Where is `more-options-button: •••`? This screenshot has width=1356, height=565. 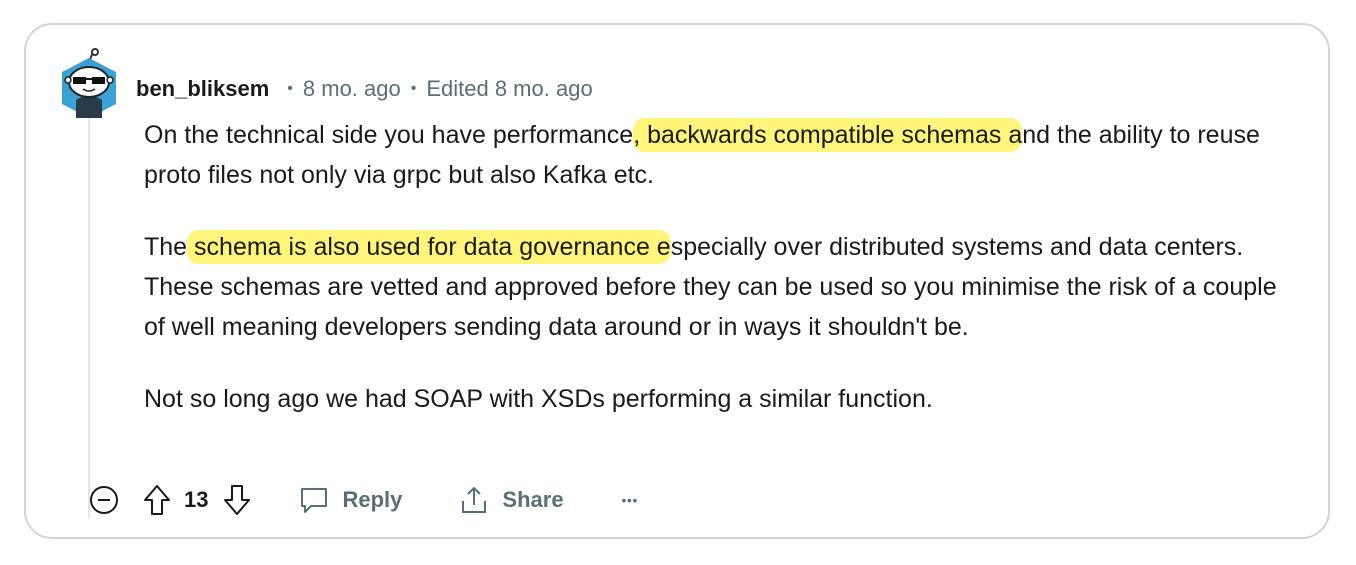 more-options-button: ••• is located at coordinates (630, 500).